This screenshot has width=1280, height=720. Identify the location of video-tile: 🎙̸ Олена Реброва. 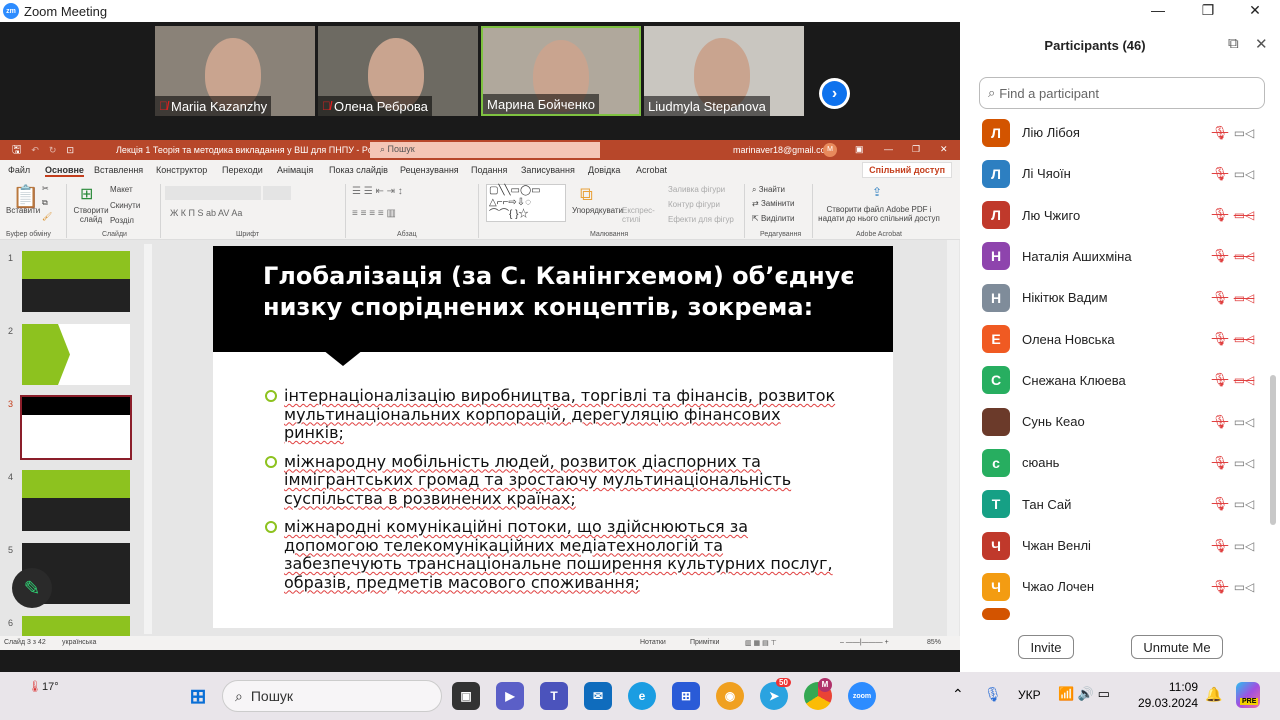
(398, 71).